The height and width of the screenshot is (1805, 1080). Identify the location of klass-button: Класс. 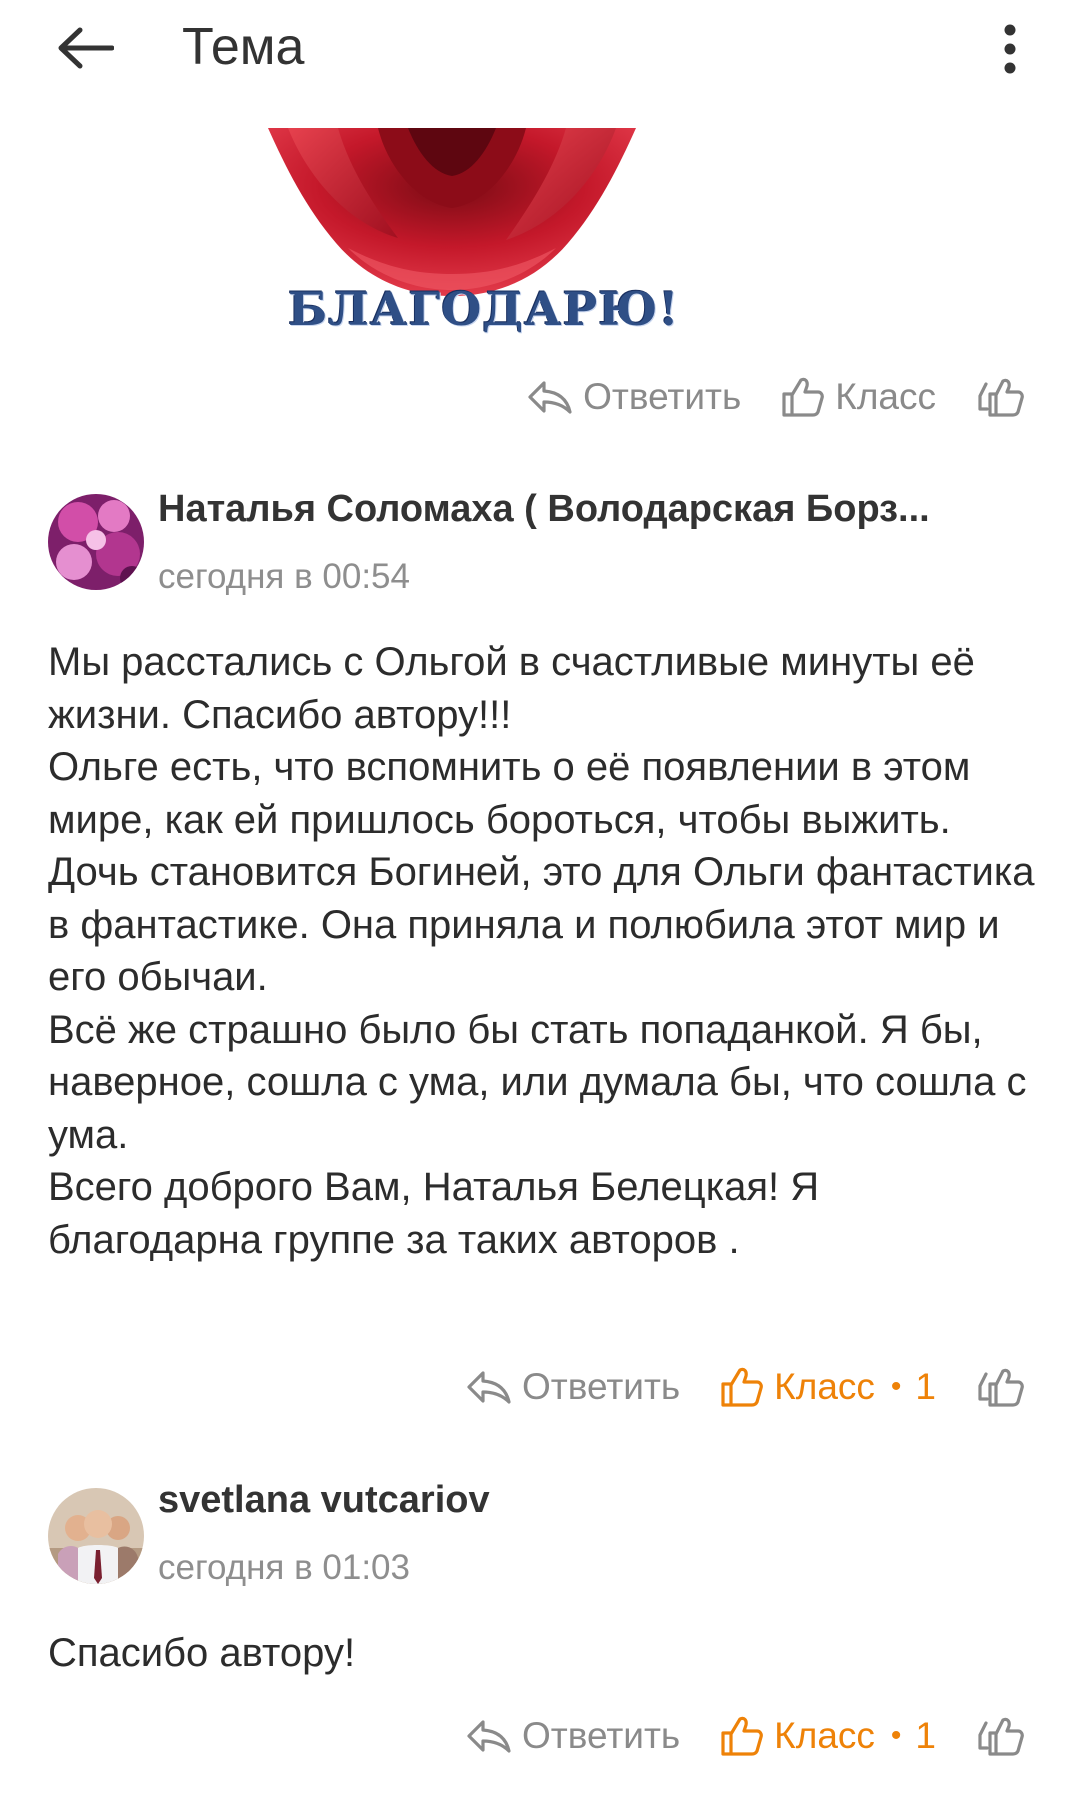
(858, 397).